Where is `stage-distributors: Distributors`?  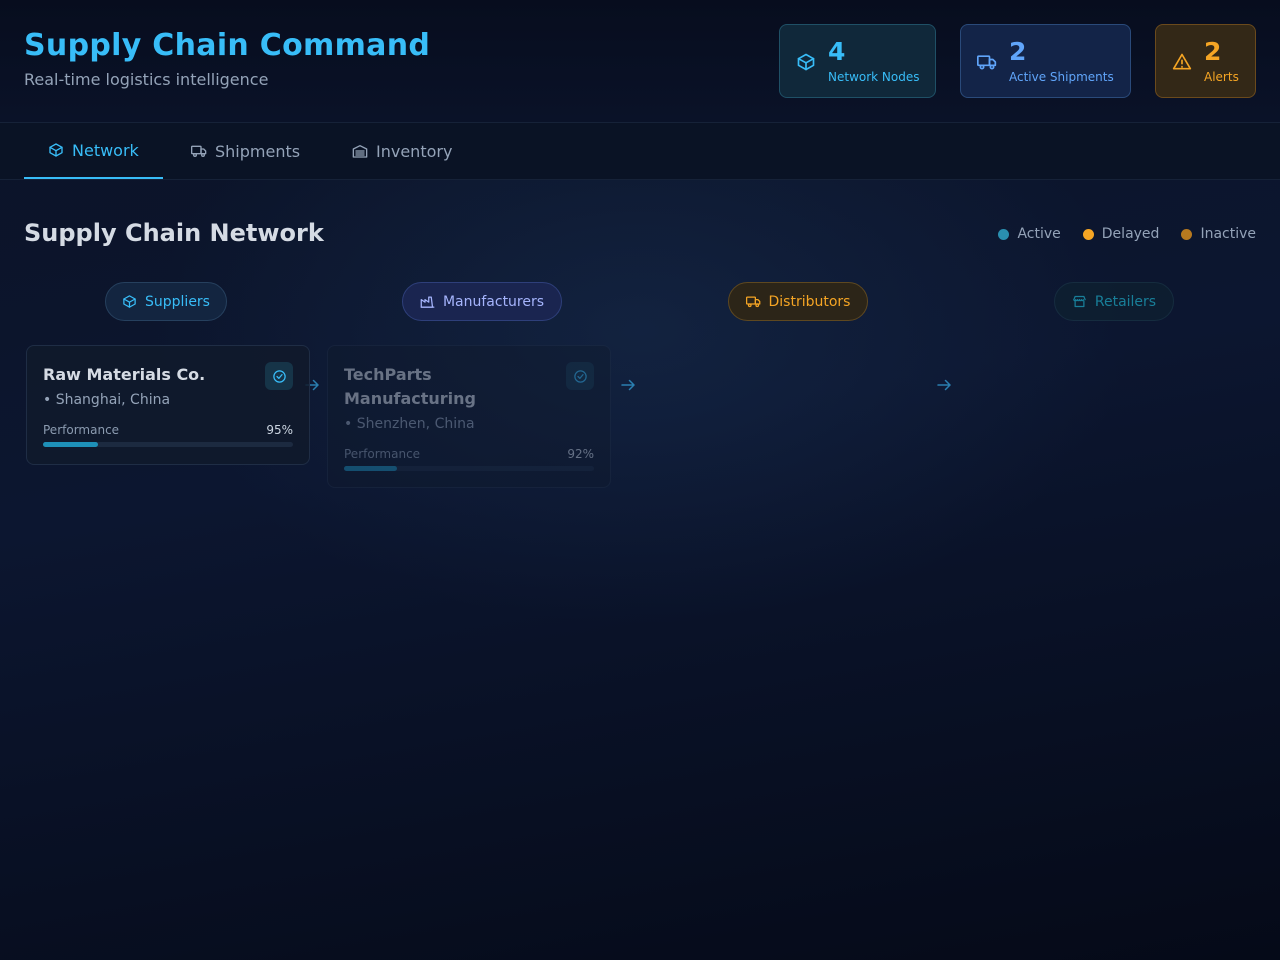 stage-distributors: Distributors is located at coordinates (798, 301).